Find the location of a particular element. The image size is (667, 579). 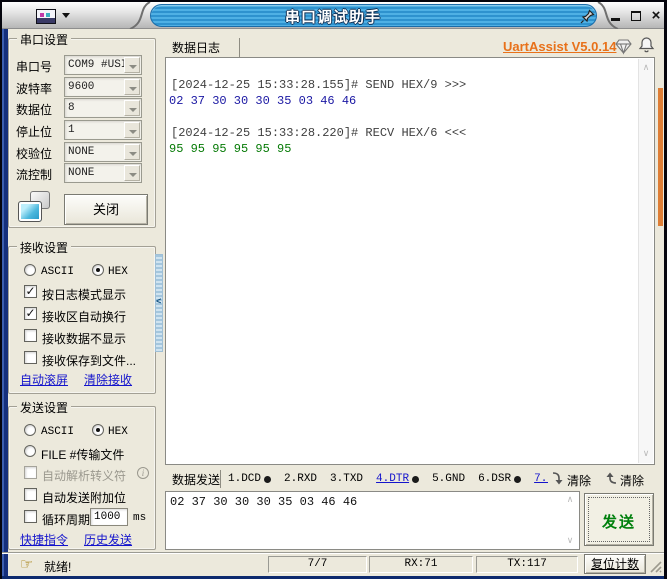

save-to-file-checkbox is located at coordinates (30, 357).